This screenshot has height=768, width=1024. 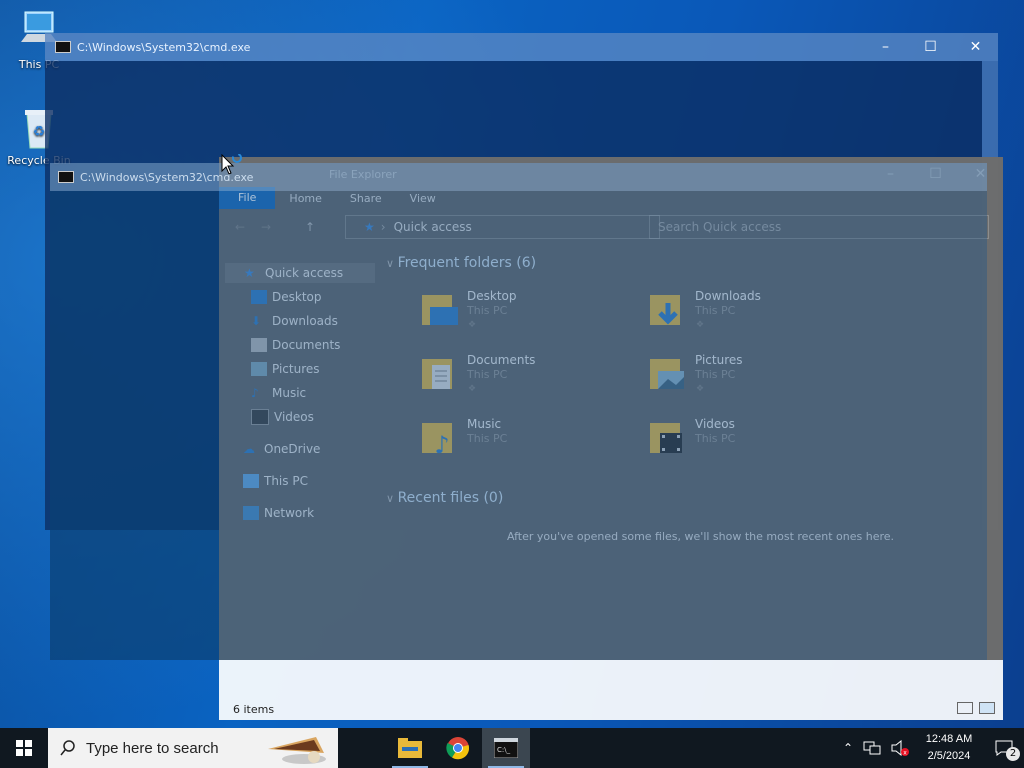 I want to click on file-explorer-icon, so click(x=410, y=748).